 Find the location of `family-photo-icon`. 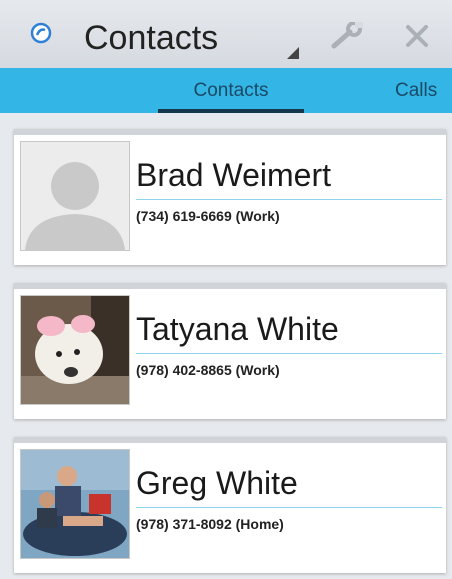

family-photo-icon is located at coordinates (75, 504).